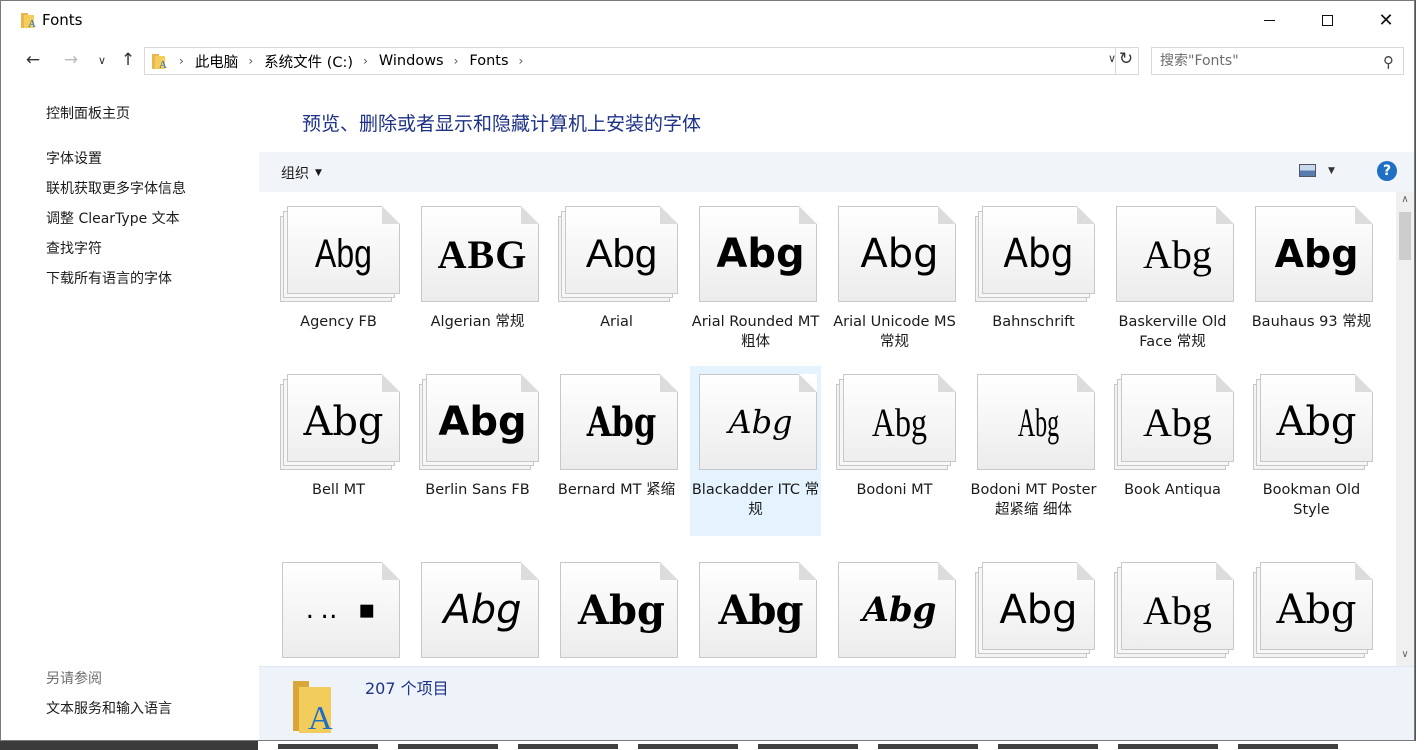 The height and width of the screenshot is (750, 1424). I want to click on font-name-label: Bahnschrift, so click(1033, 322).